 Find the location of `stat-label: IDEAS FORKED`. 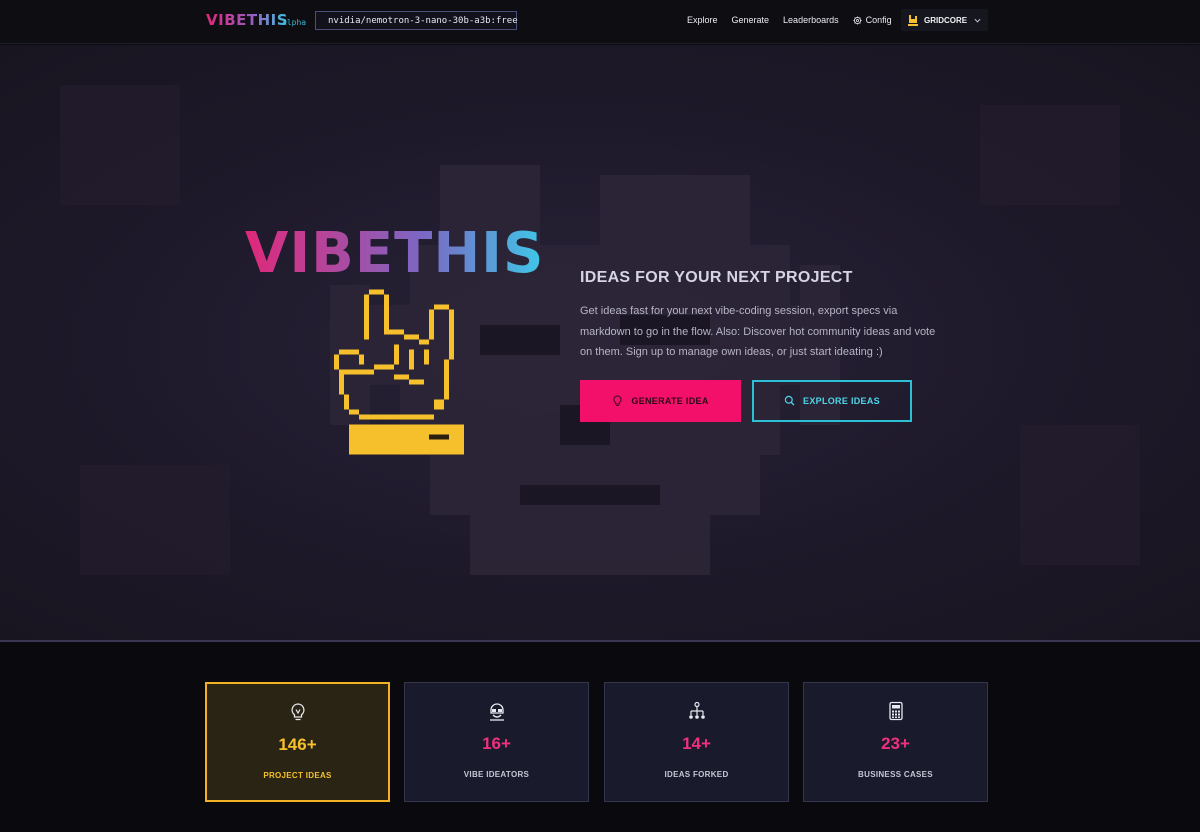

stat-label: IDEAS FORKED is located at coordinates (696, 774).